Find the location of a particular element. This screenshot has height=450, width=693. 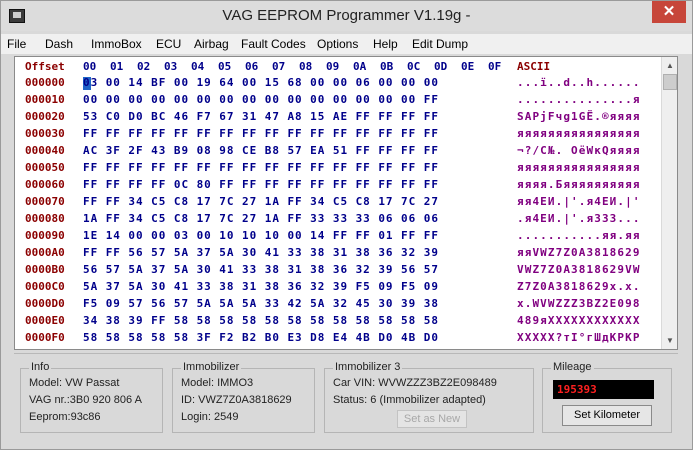

window-title: VAG EEPROM Programmer V1.19g - is located at coordinates (346, 15).